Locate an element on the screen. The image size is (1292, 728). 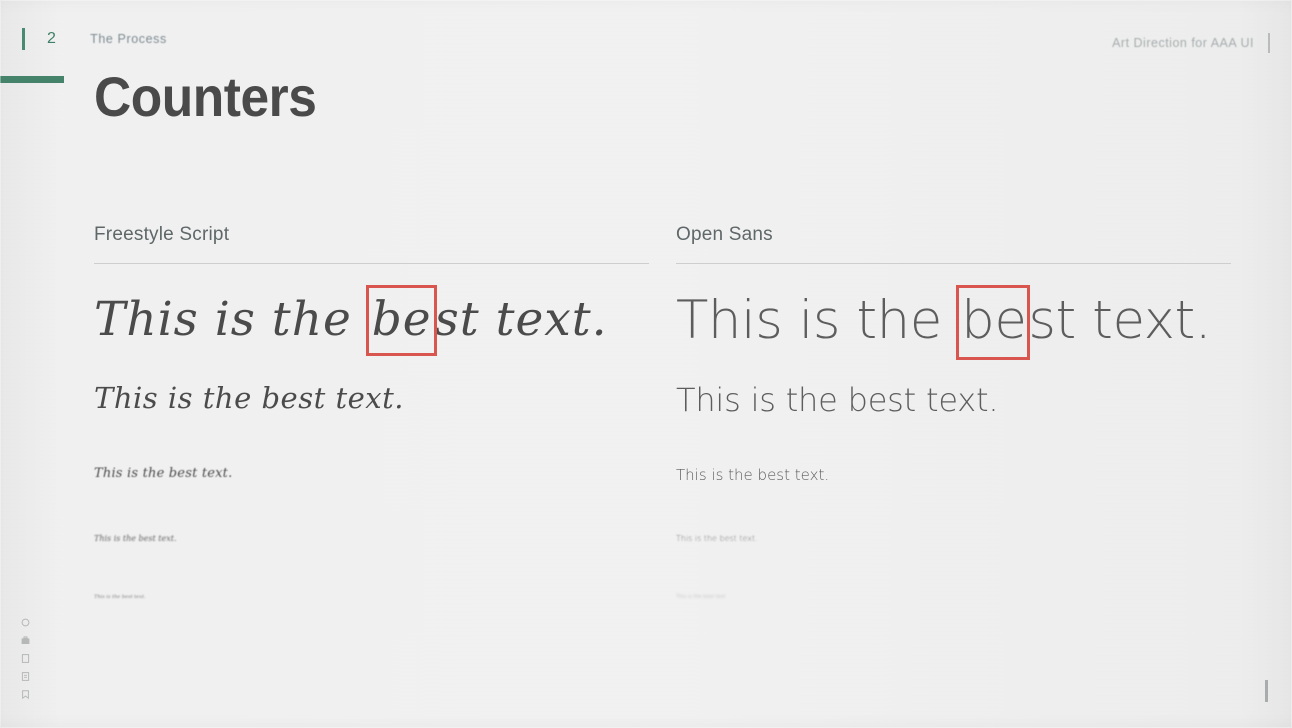
briefcase-icon is located at coordinates (25, 640).